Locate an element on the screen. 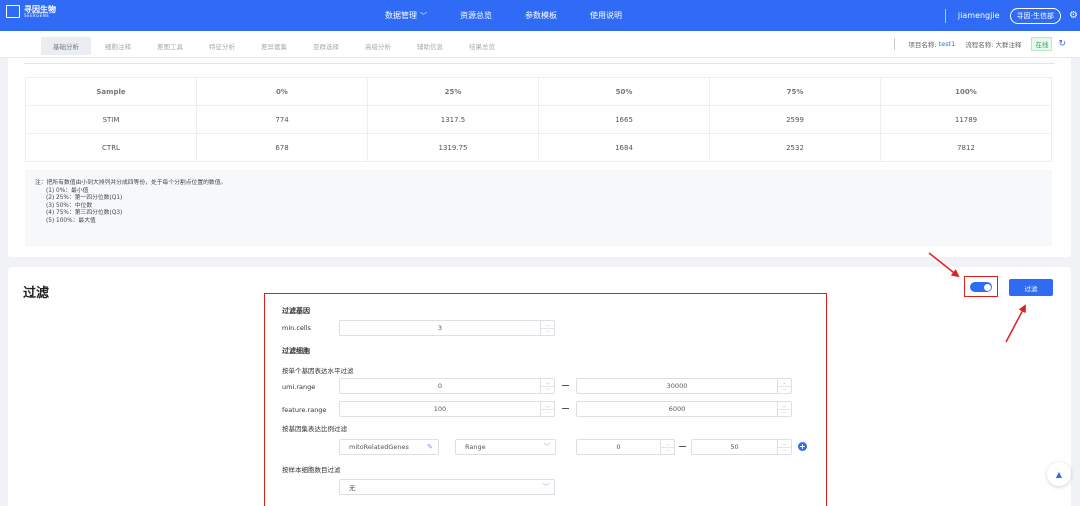 This screenshot has width=1080, height=506. plus-circle-icon: + is located at coordinates (802, 446).